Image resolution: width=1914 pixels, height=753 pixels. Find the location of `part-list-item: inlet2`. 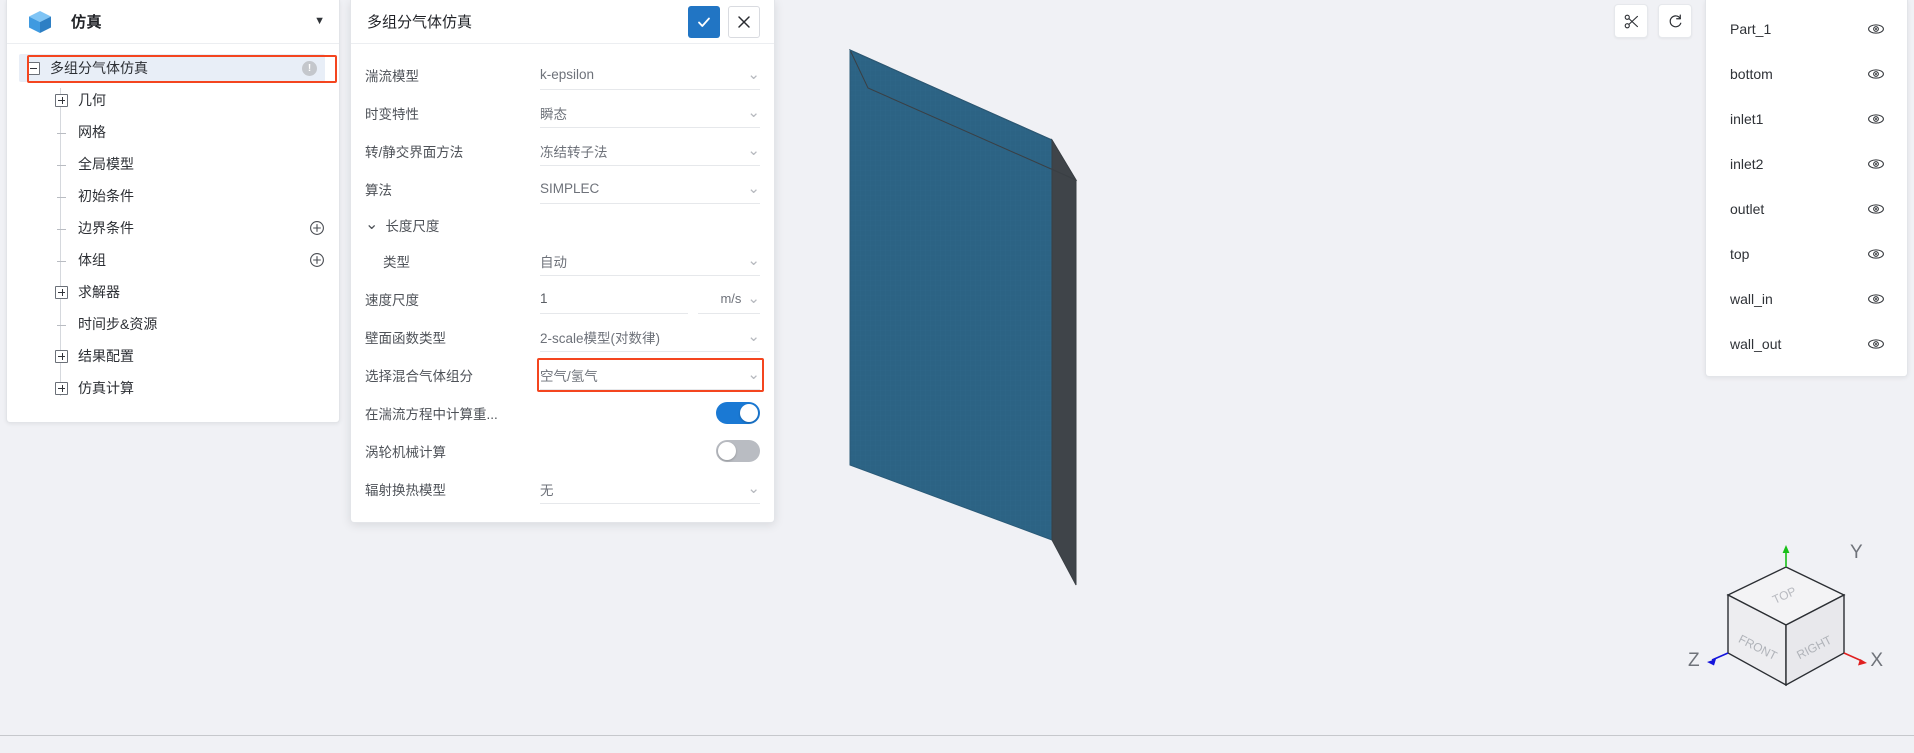

part-list-item: inlet2 is located at coordinates (1806, 163).